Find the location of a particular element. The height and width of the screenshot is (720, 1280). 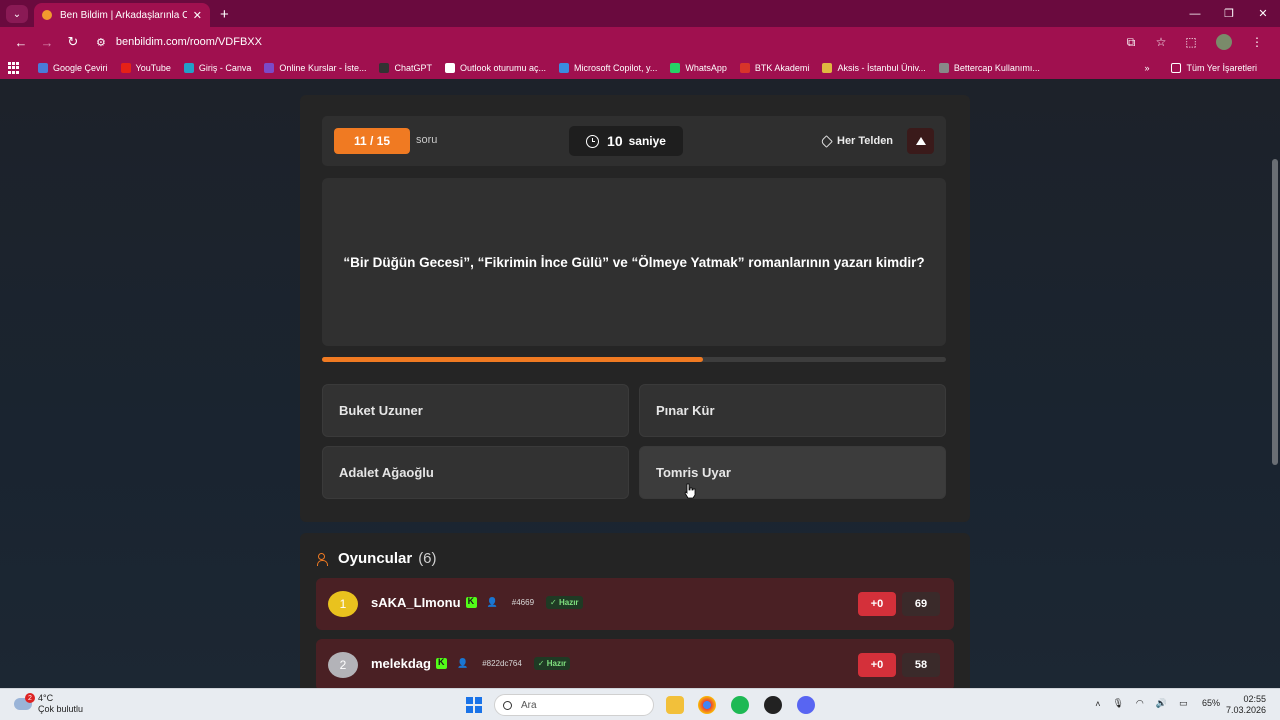

answer-option-1: Buket Uzuner is located at coordinates (475, 410).